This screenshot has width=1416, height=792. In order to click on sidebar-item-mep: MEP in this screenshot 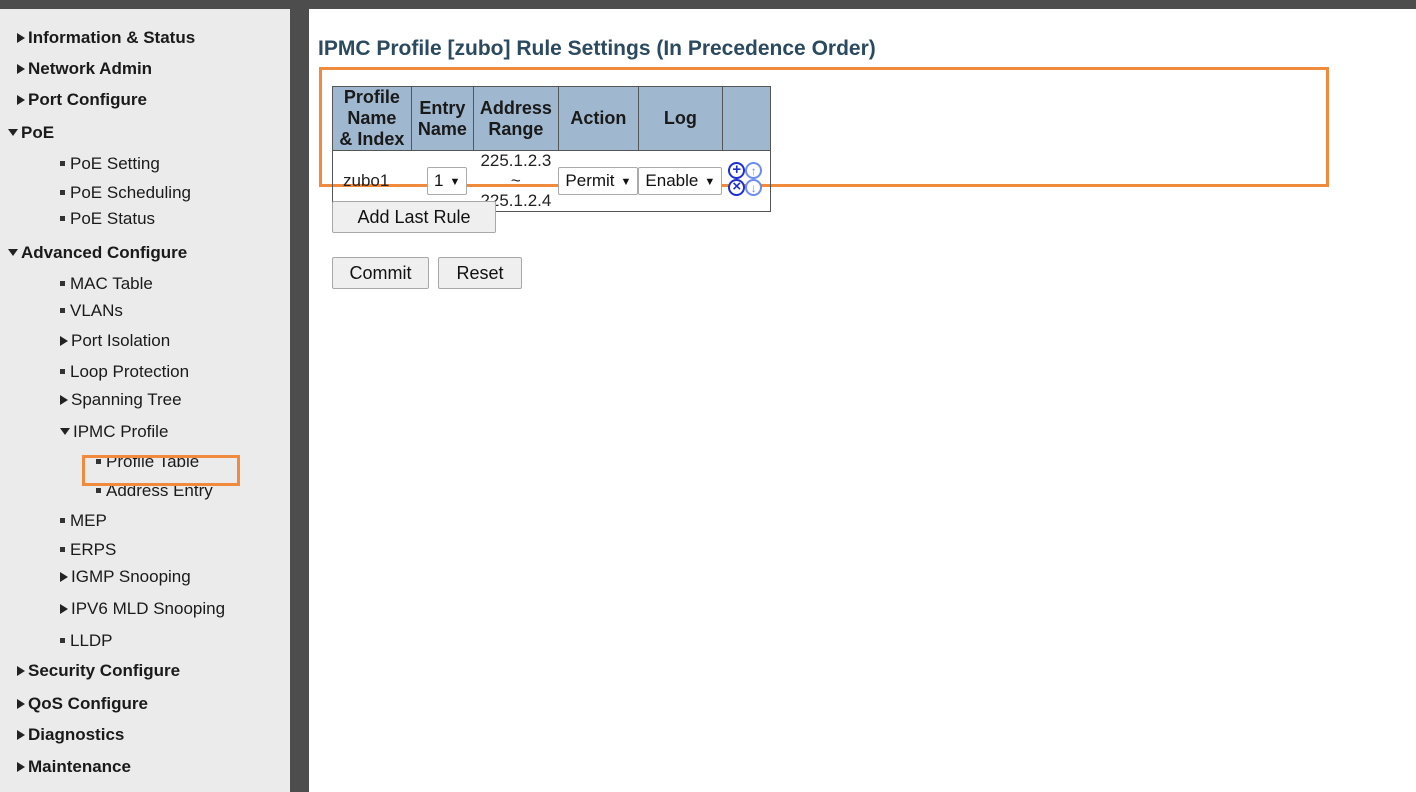, I will do `click(83, 521)`.